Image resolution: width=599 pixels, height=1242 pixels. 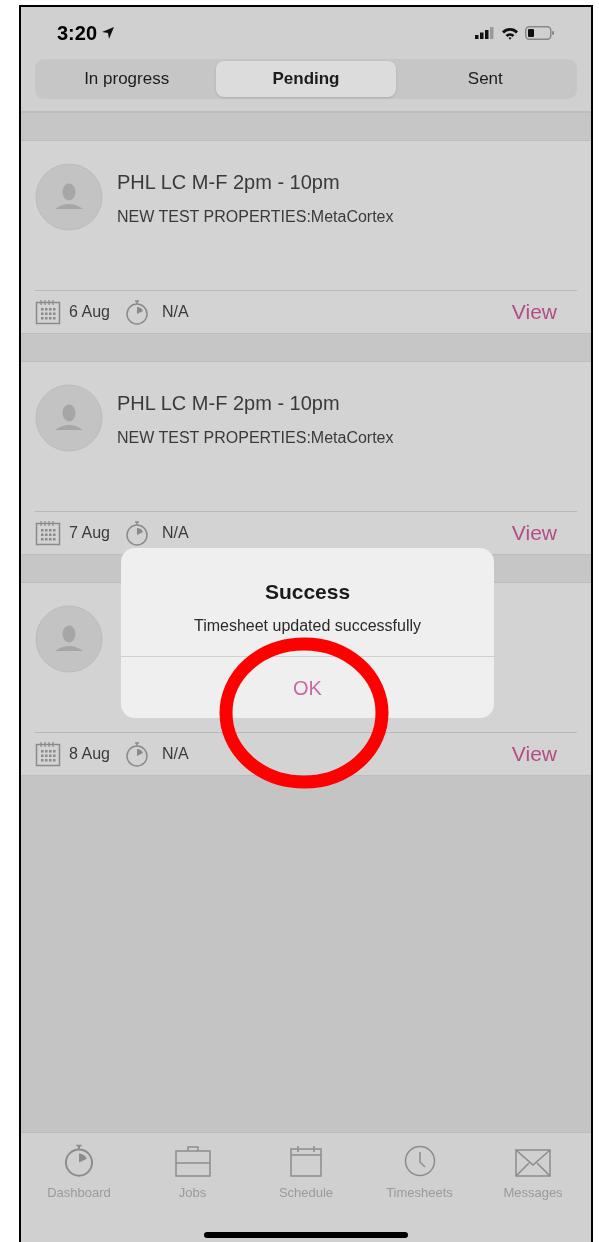 I want to click on dialog-message: Timesheet updated successfully, so click(x=307, y=625).